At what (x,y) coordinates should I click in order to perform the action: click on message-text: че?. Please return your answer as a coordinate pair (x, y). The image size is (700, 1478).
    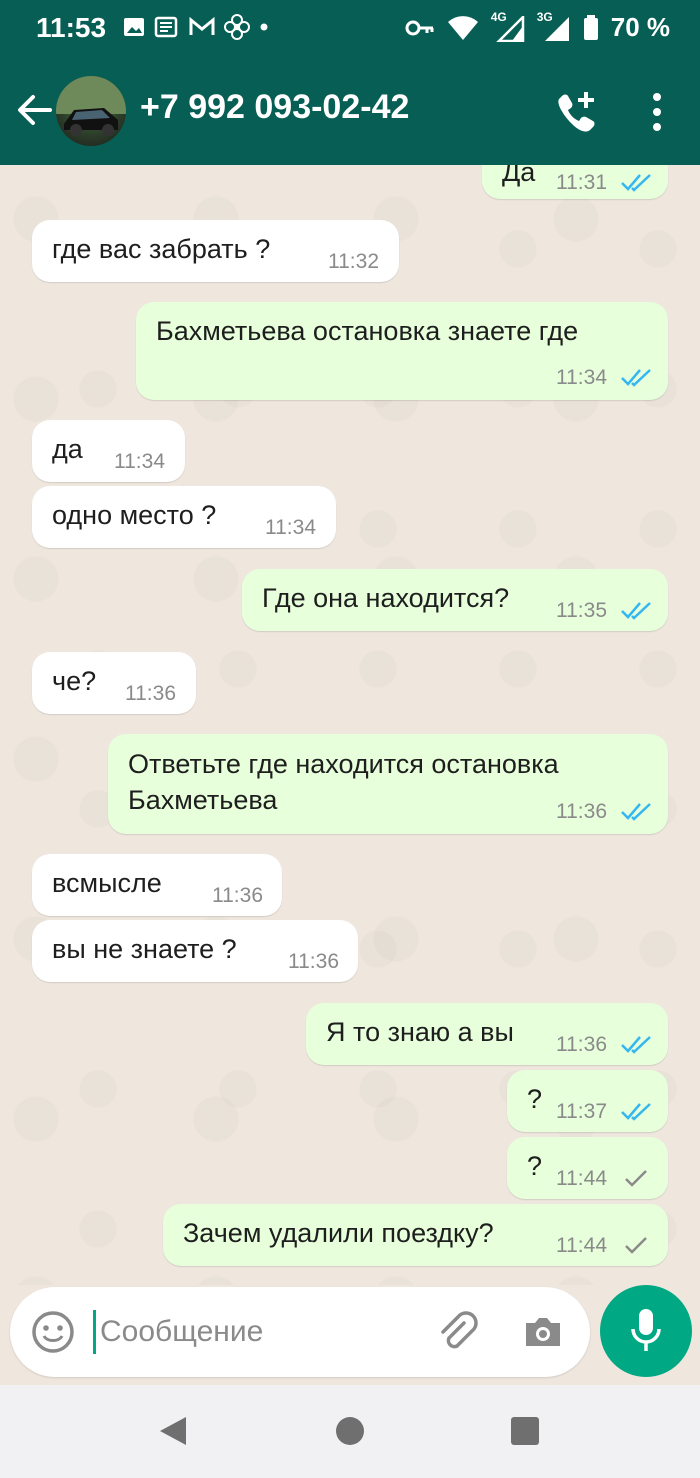
    Looking at the image, I should click on (74, 681).